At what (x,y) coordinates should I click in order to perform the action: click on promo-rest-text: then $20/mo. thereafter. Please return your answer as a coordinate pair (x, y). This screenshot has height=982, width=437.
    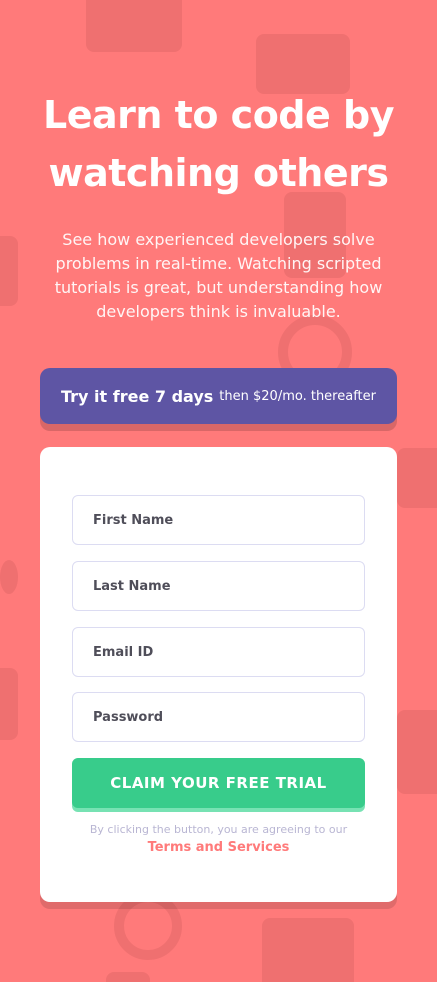
    Looking at the image, I should click on (297, 396).